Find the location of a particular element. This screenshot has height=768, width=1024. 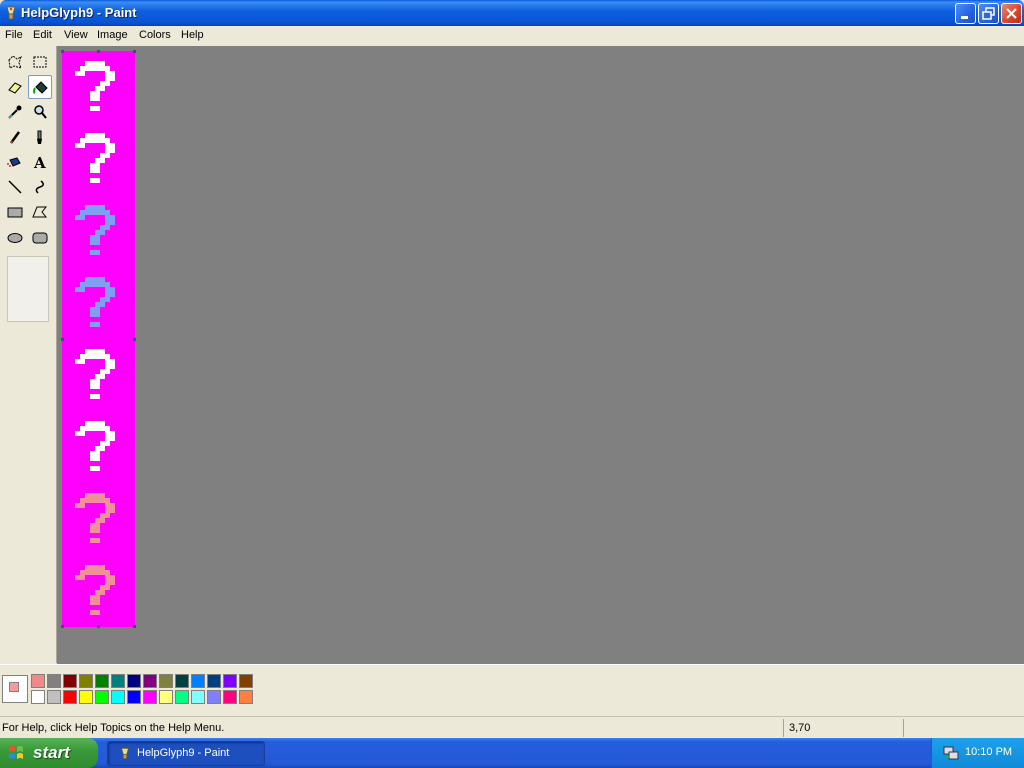

bitmap-canvas is located at coordinates (98, 339).